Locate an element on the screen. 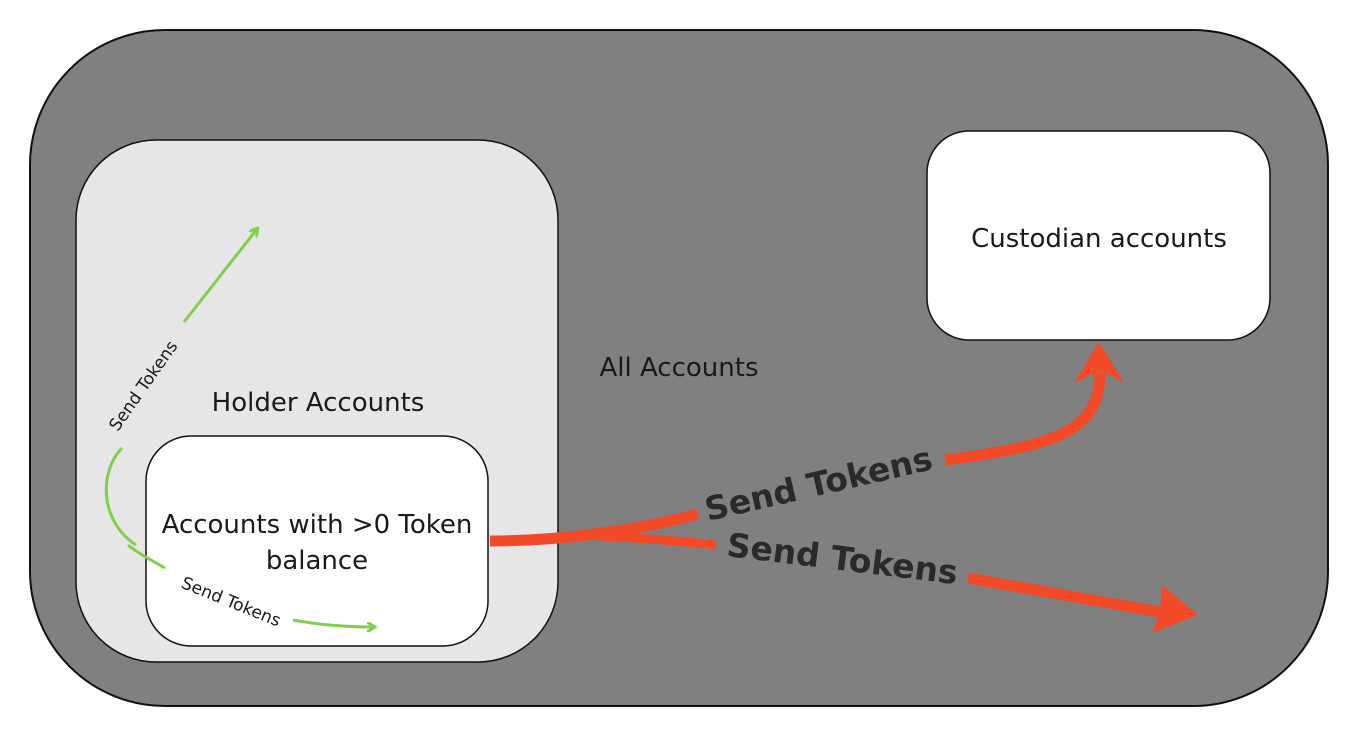 The width and height of the screenshot is (1359, 735). all-accounts-label: All Accounts is located at coordinates (678, 368).